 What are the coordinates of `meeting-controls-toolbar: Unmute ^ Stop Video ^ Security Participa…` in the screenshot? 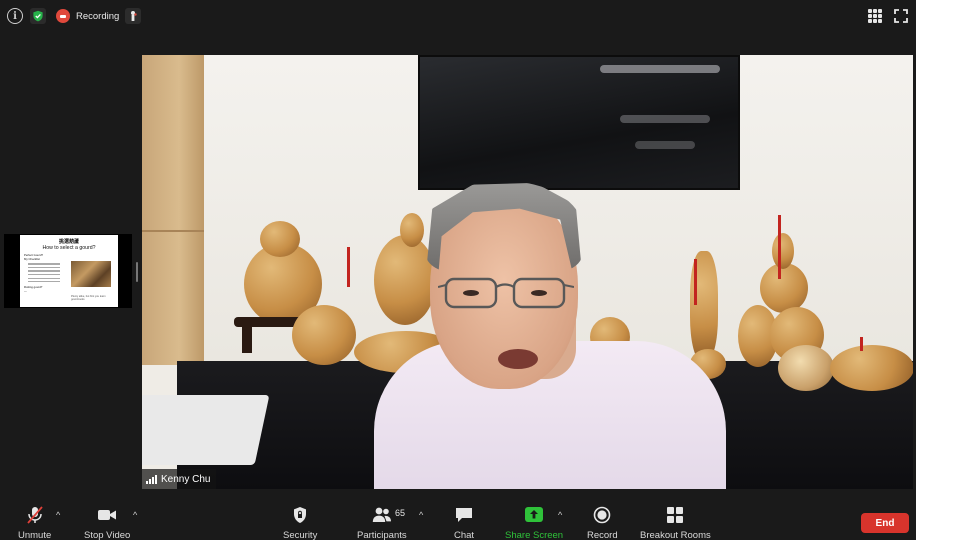 It's located at (458, 518).